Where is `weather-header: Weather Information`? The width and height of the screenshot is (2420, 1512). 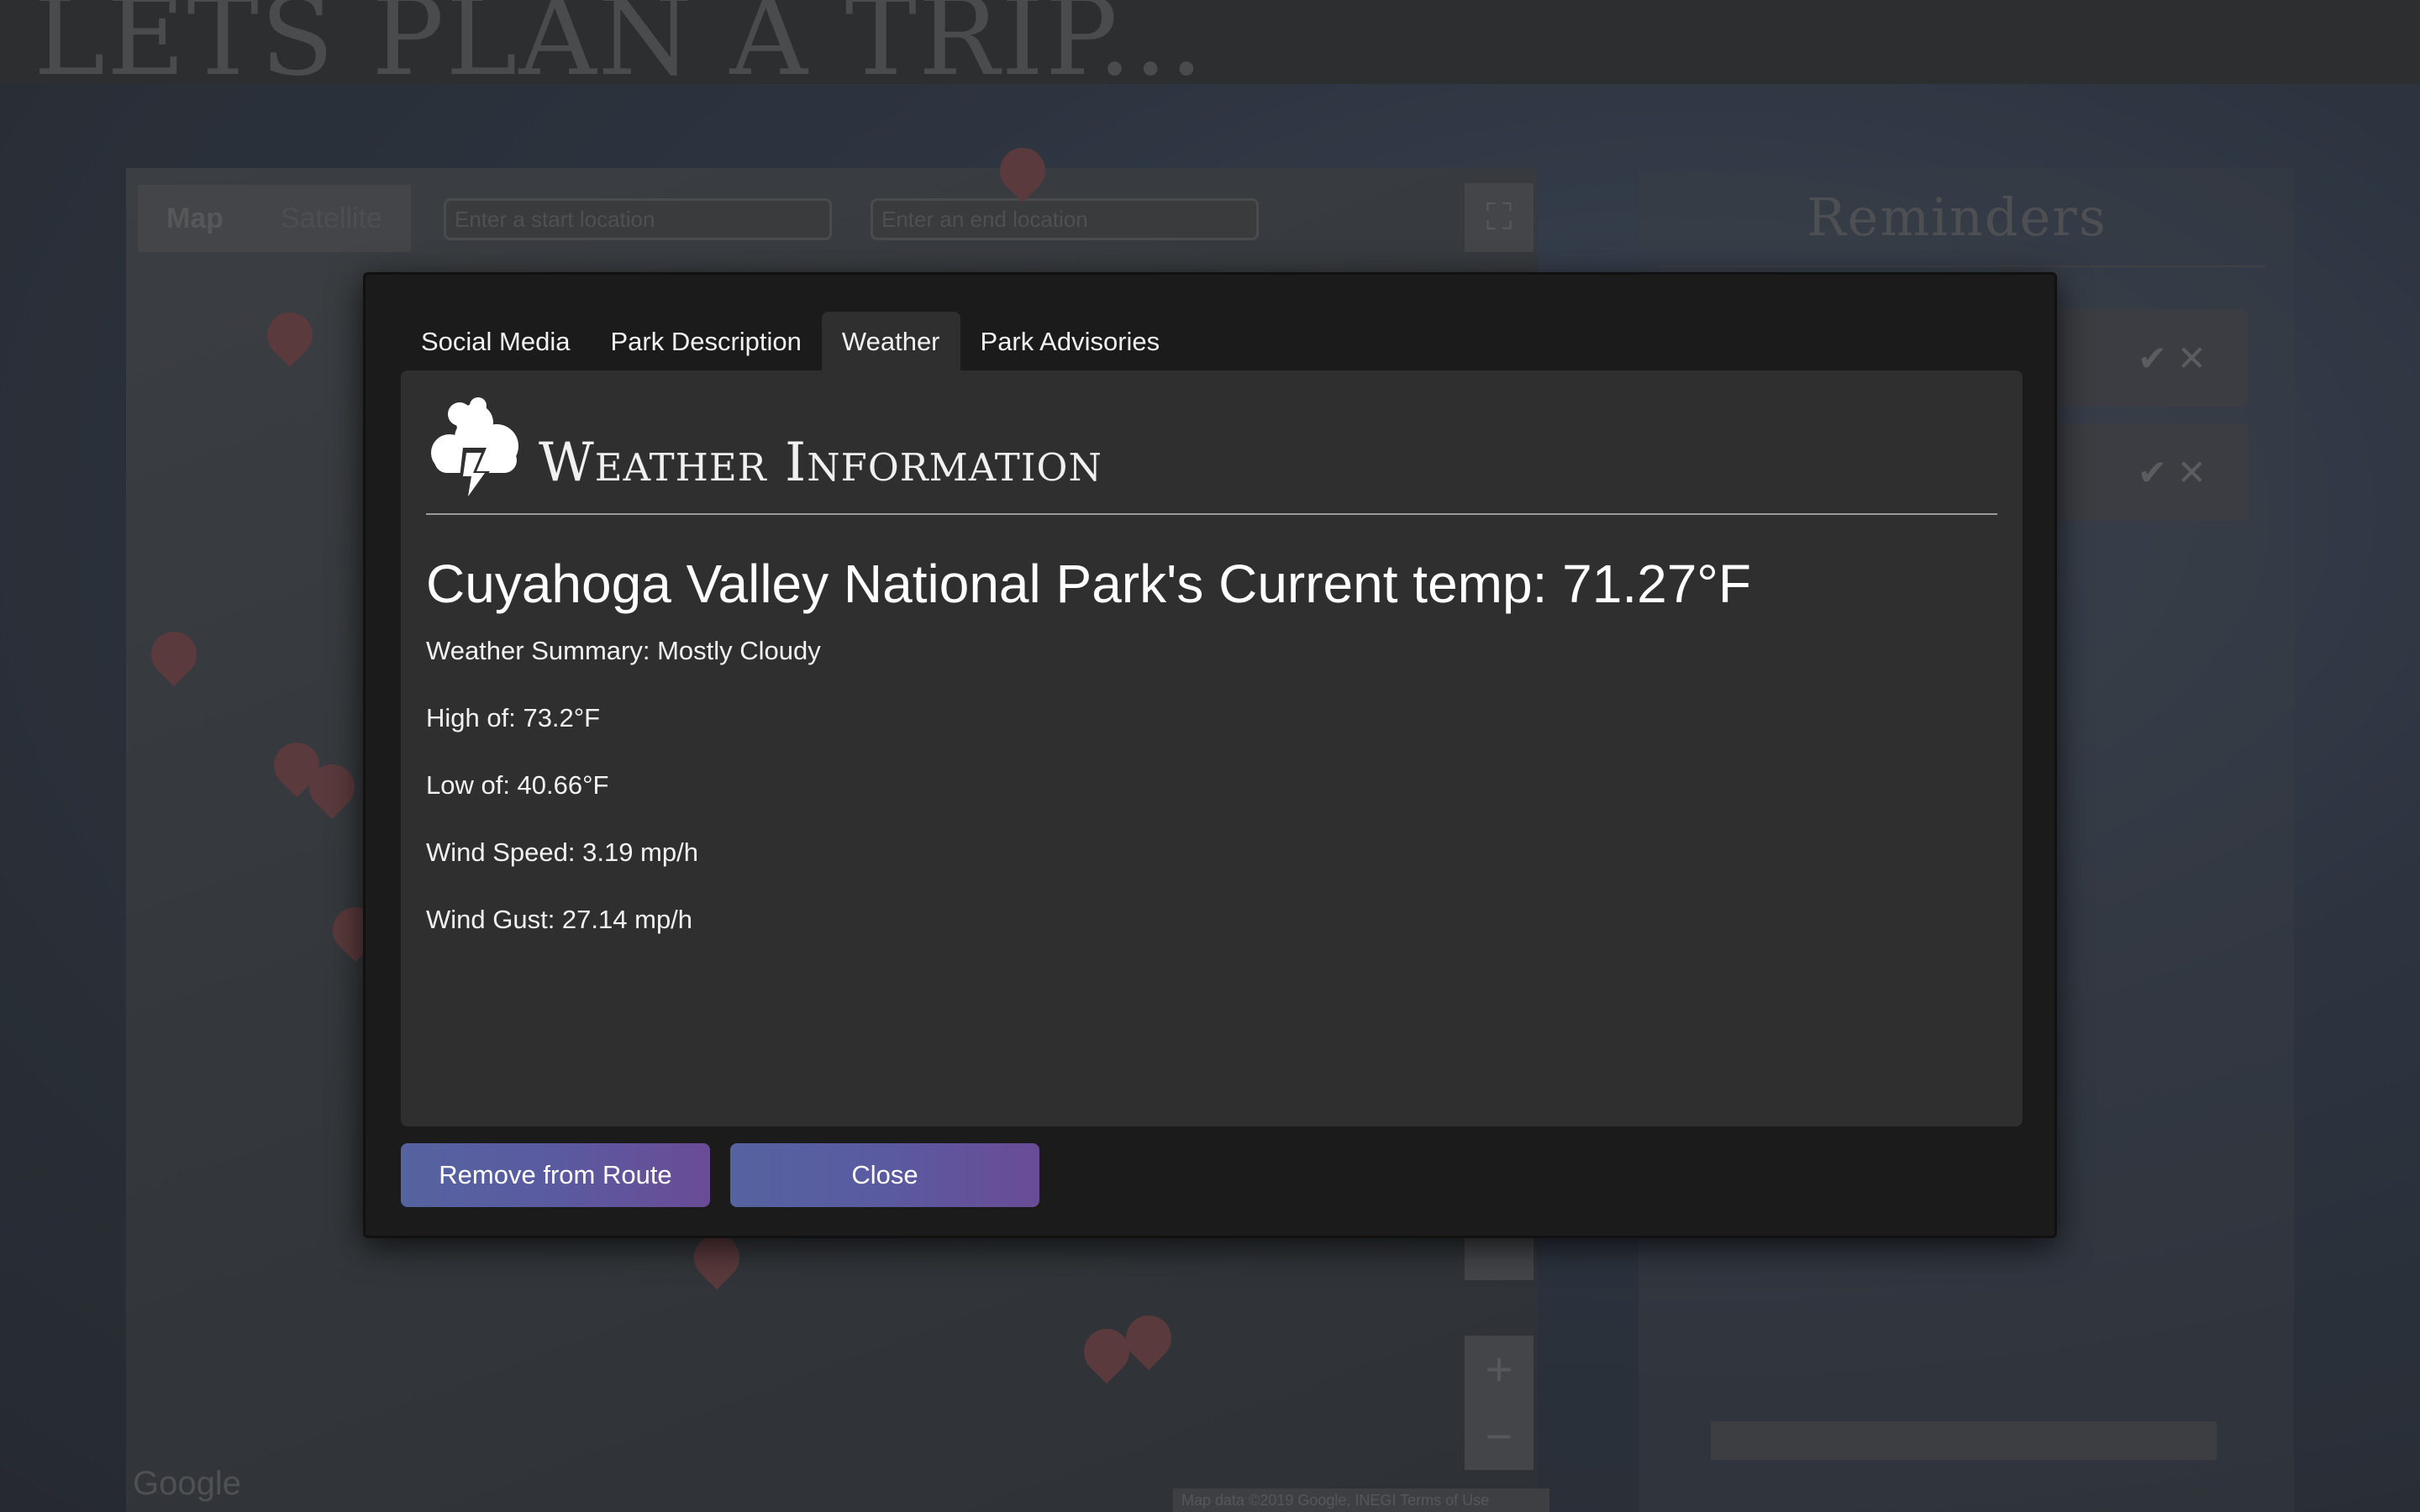 weather-header: Weather Information is located at coordinates (1211, 454).